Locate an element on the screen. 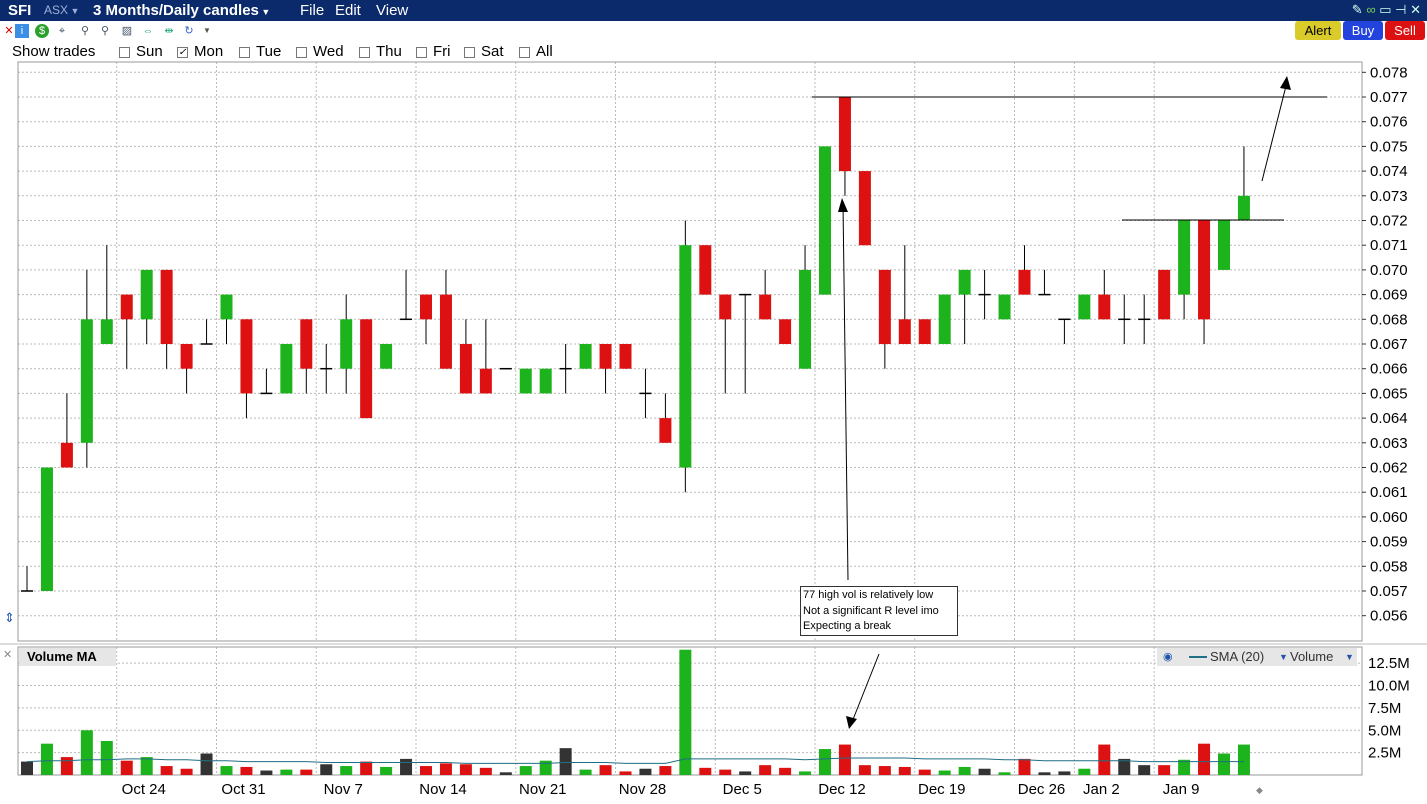 Image resolution: width=1427 pixels, height=804 pixels. legend-volume-label: Volume is located at coordinates (1311, 657).